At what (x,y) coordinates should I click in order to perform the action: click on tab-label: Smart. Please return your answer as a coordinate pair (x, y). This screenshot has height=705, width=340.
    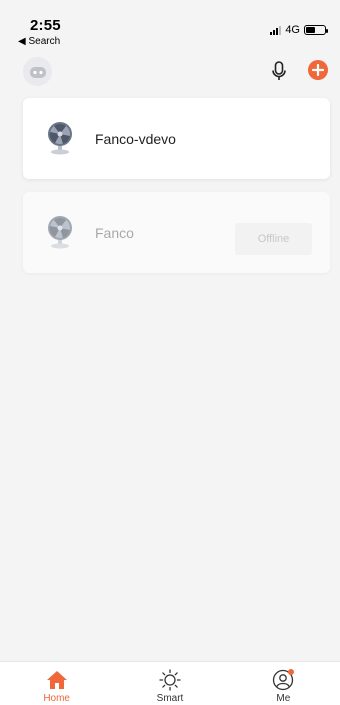
    Looking at the image, I should click on (170, 698).